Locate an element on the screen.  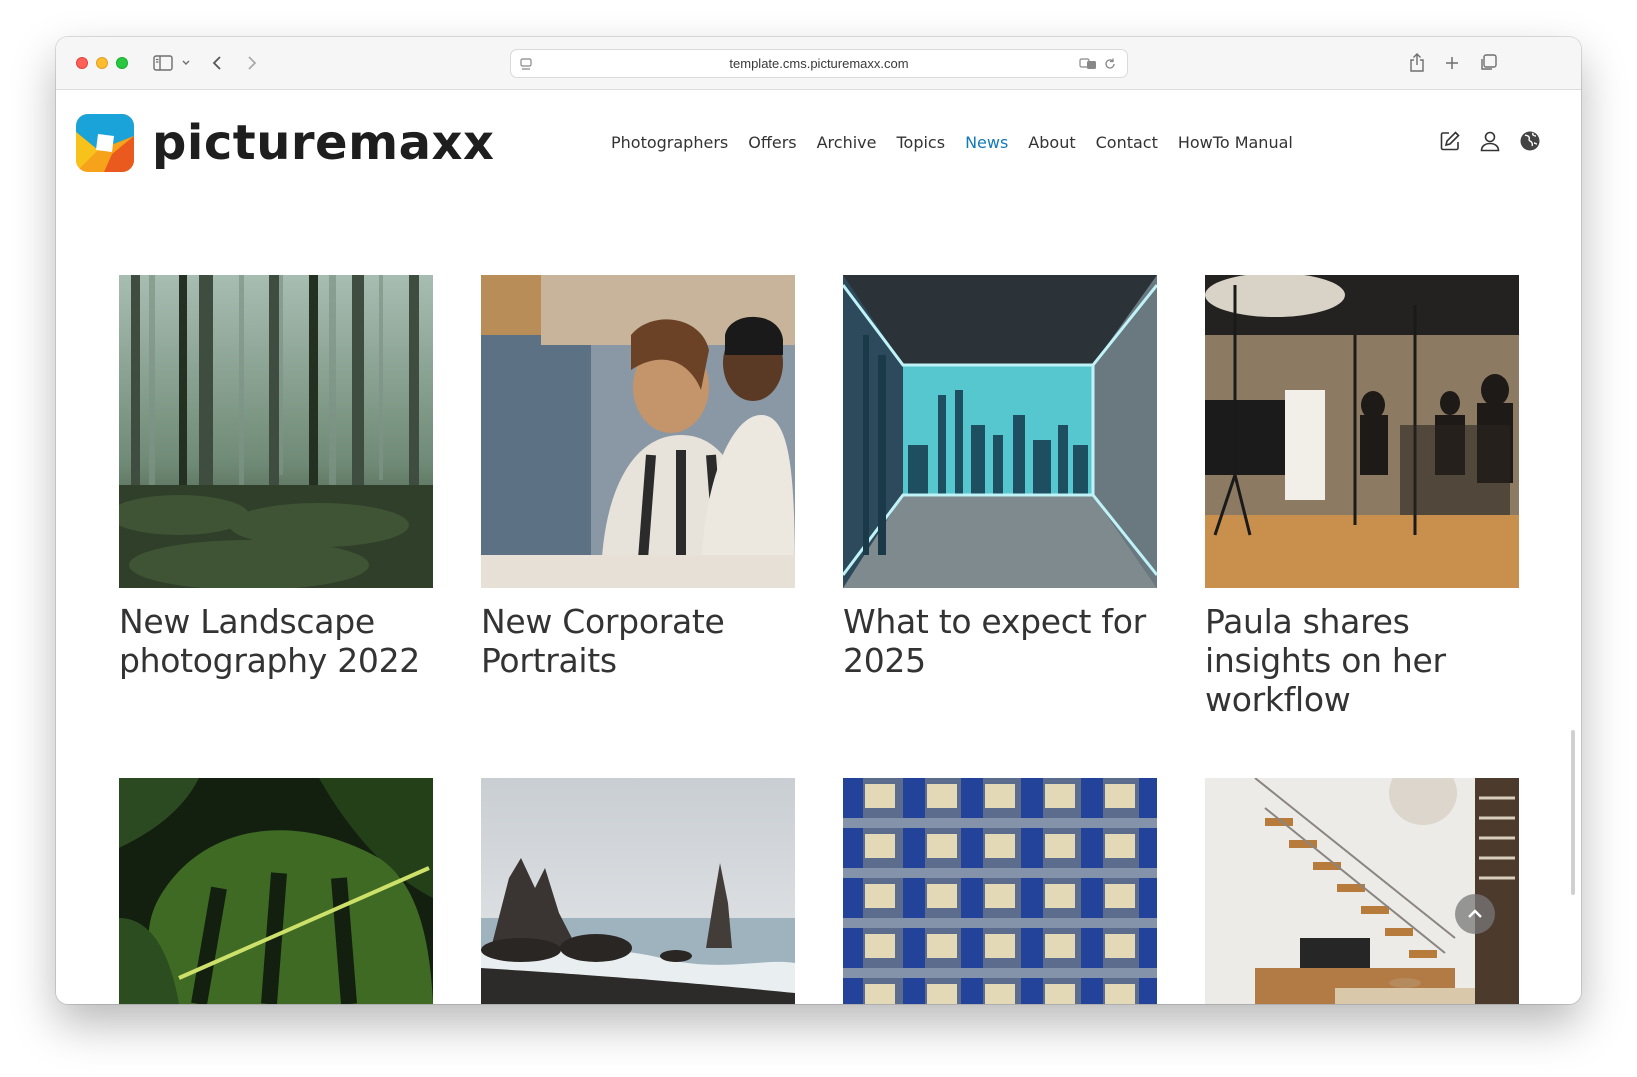
article-card: New Corporate Portraits is located at coordinates (638, 477).